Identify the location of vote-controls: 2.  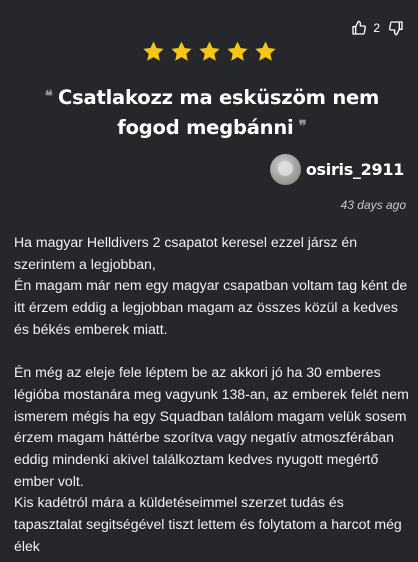
(377, 28).